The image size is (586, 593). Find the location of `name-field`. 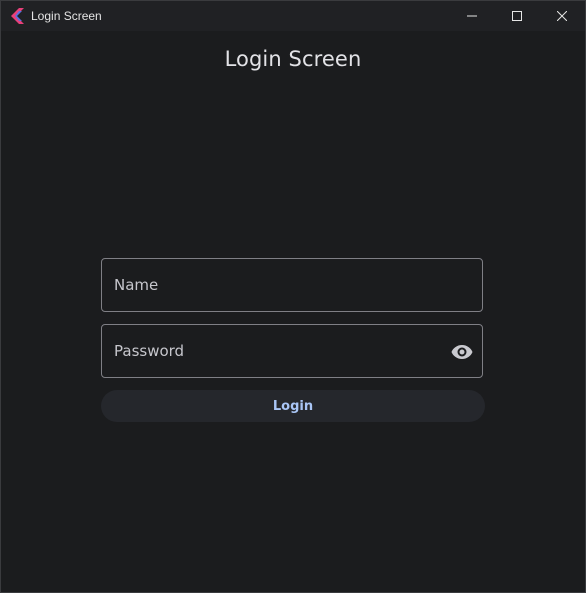

name-field is located at coordinates (292, 285).